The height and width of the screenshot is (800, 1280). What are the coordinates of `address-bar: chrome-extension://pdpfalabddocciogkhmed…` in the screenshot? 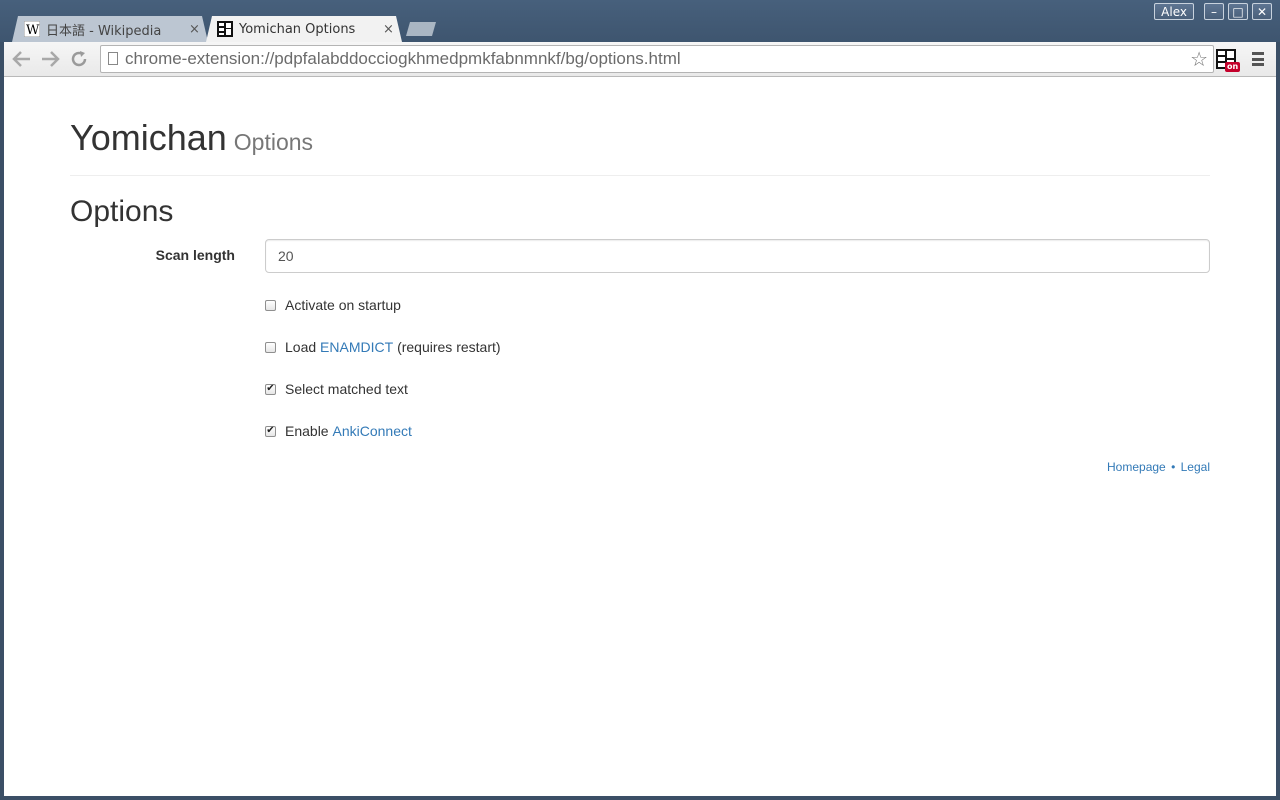 It's located at (657, 59).